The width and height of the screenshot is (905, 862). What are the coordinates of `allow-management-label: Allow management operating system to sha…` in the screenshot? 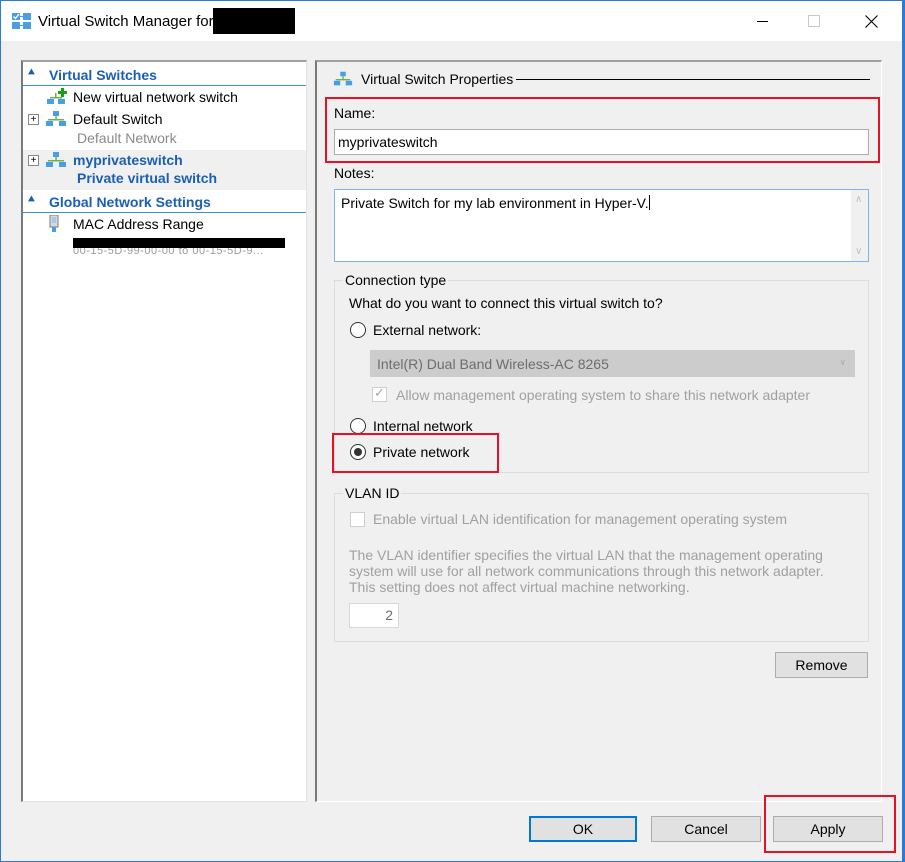 It's located at (603, 395).